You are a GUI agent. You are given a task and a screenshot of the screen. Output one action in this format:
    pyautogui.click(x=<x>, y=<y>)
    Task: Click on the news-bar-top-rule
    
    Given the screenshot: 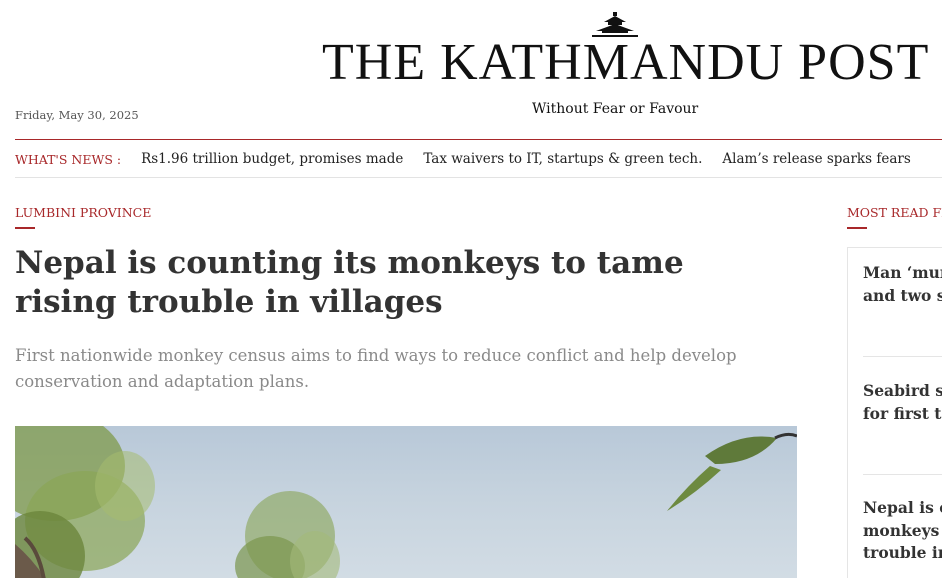 What is the action you would take?
    pyautogui.click(x=478, y=139)
    